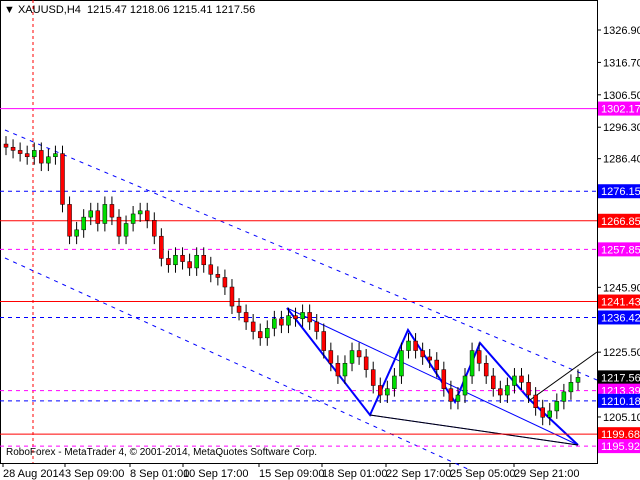  I want to click on x-tick-label: 15 Sep 09:00, so click(291, 474).